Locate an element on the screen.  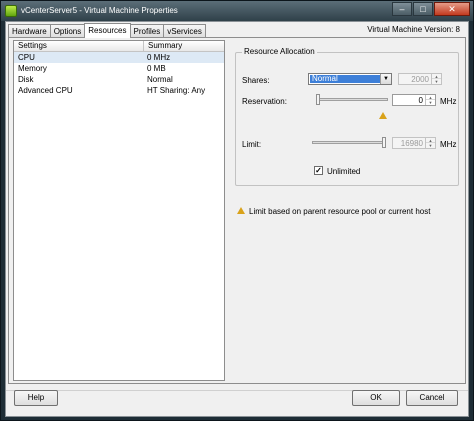
row-summary: Normal is located at coordinates (160, 79).